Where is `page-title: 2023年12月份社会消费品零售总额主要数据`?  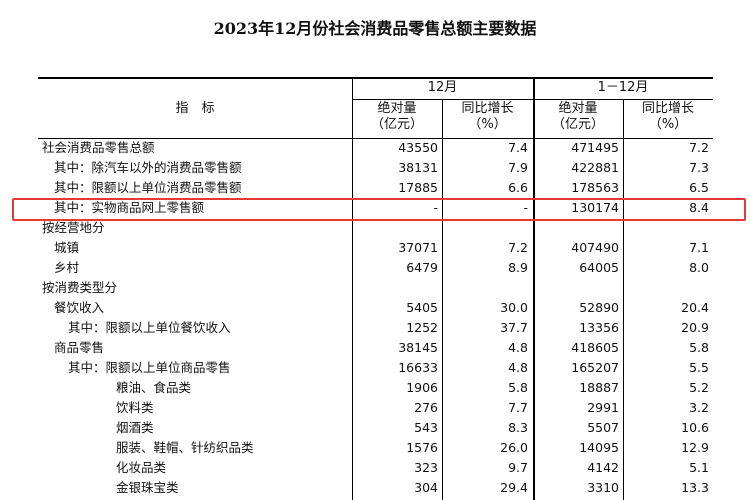 page-title: 2023年12月份社会消费品零售总额主要数据 is located at coordinates (375, 28).